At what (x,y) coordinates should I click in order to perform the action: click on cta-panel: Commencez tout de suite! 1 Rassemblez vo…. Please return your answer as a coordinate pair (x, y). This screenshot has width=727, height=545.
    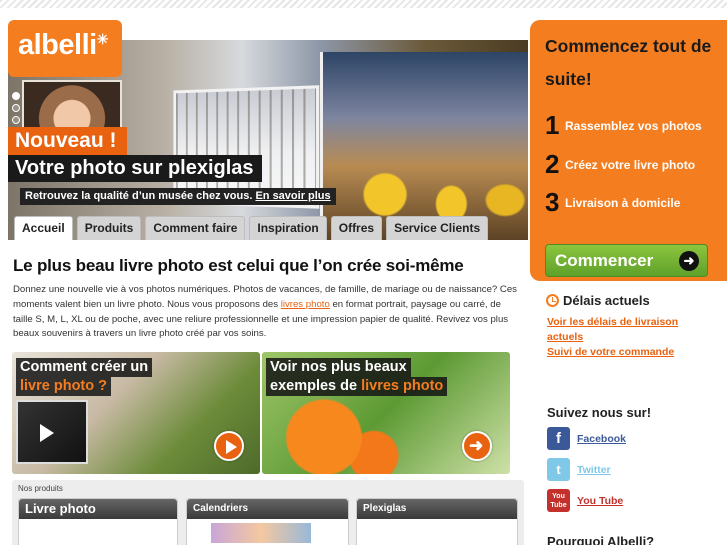
    Looking at the image, I should click on (628, 150).